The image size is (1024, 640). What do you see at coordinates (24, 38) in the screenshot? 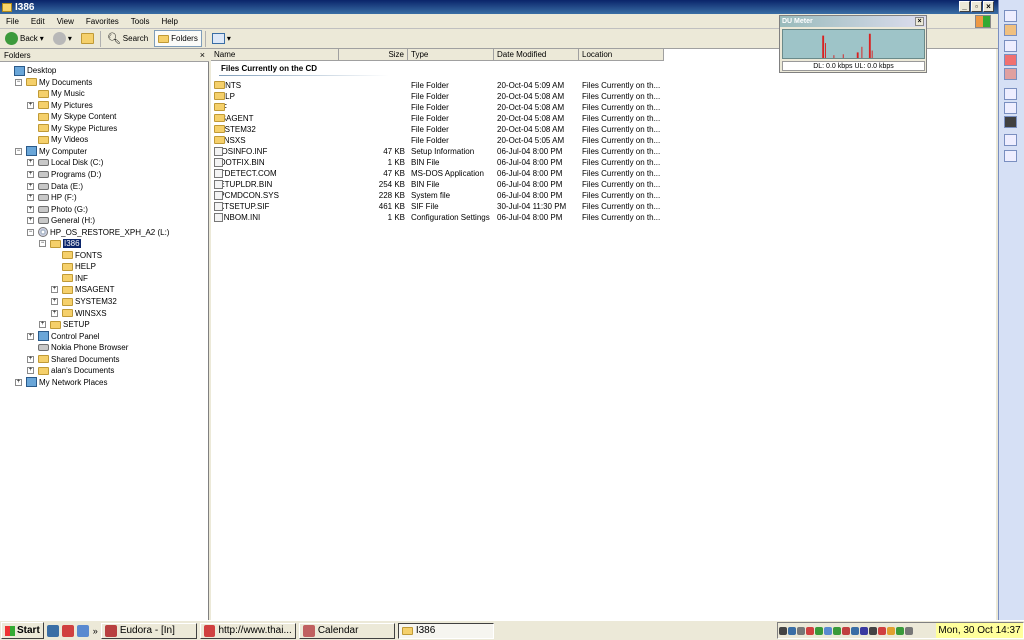
I see `back-button: Back ▾` at bounding box center [24, 38].